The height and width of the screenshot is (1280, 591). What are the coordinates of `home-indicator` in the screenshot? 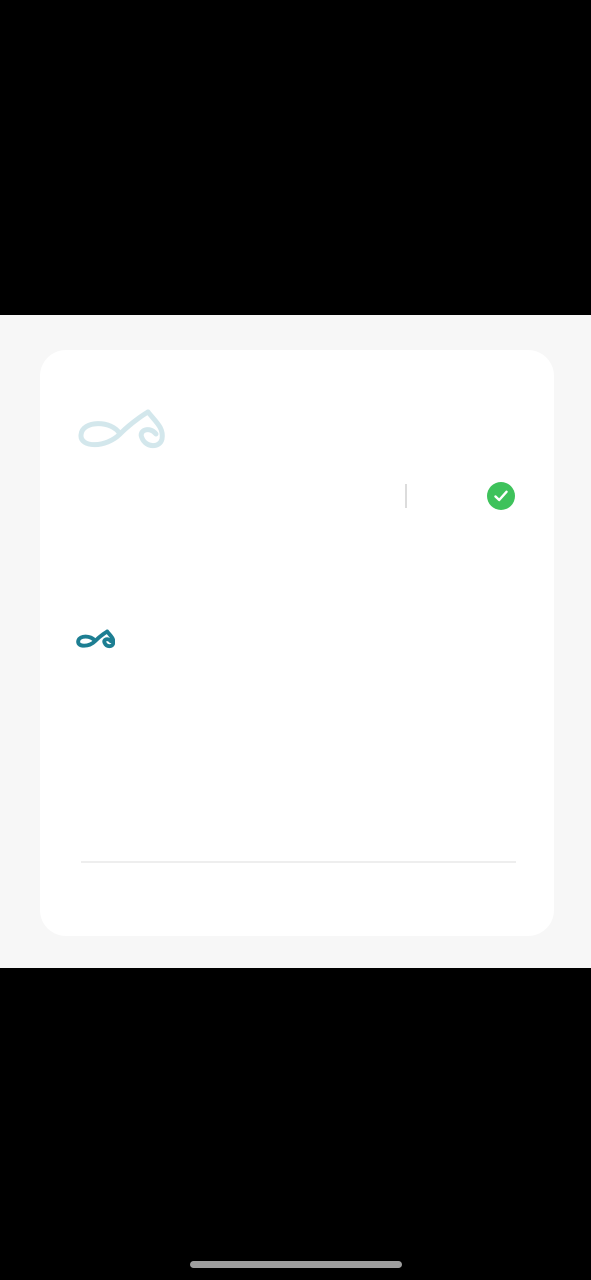 It's located at (296, 1264).